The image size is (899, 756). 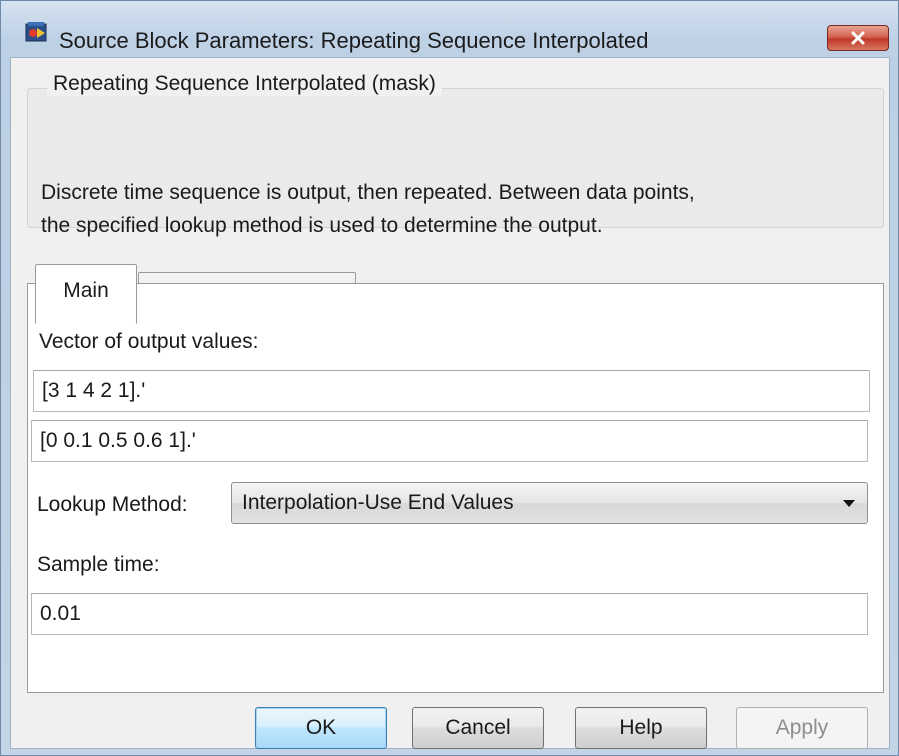 I want to click on close-icon, so click(x=858, y=38).